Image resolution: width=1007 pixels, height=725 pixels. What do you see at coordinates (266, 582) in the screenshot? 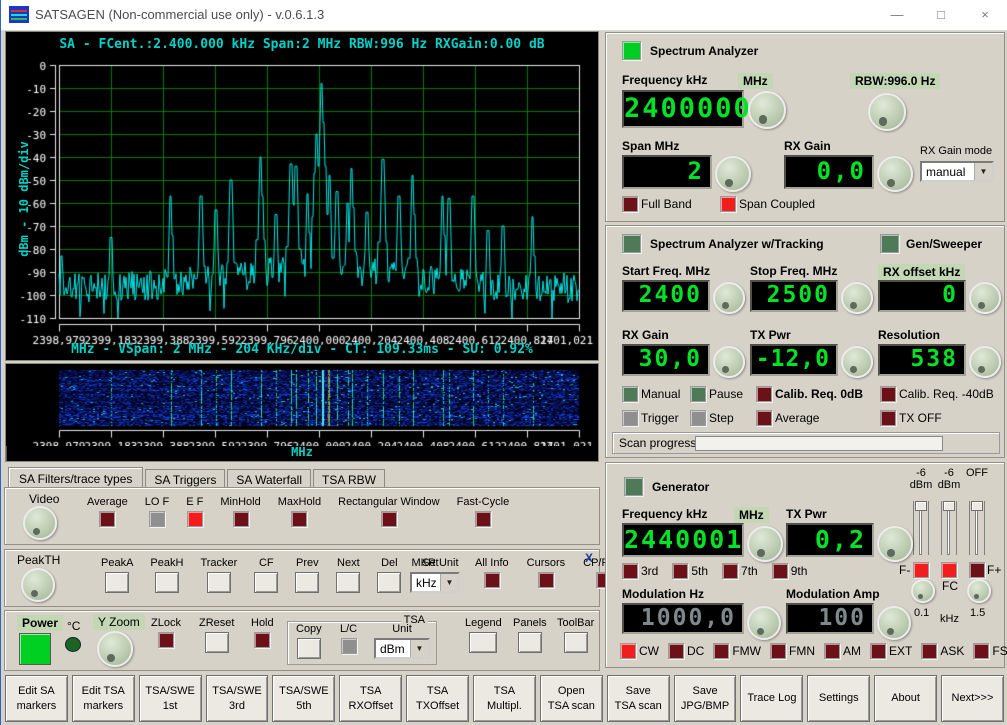
I see `cf-button` at bounding box center [266, 582].